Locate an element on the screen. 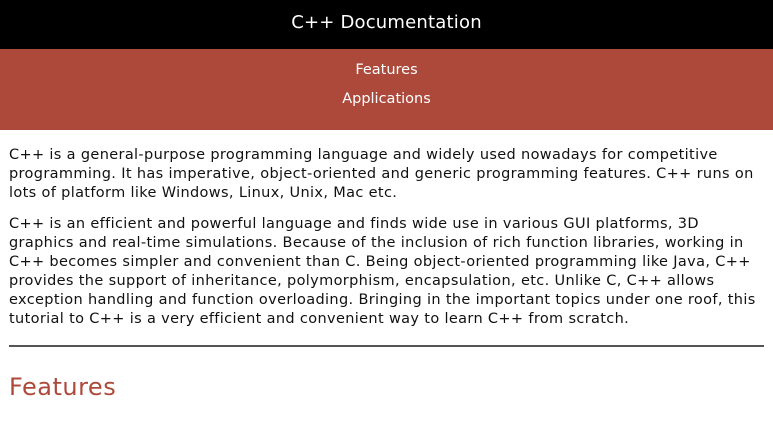  features-heading: Features is located at coordinates (63, 387).